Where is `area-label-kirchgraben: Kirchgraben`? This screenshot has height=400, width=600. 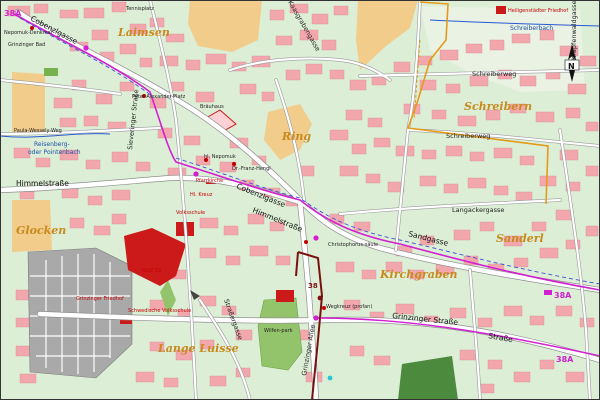 area-label-kirchgraben: Kirchgraben is located at coordinates (418, 274).